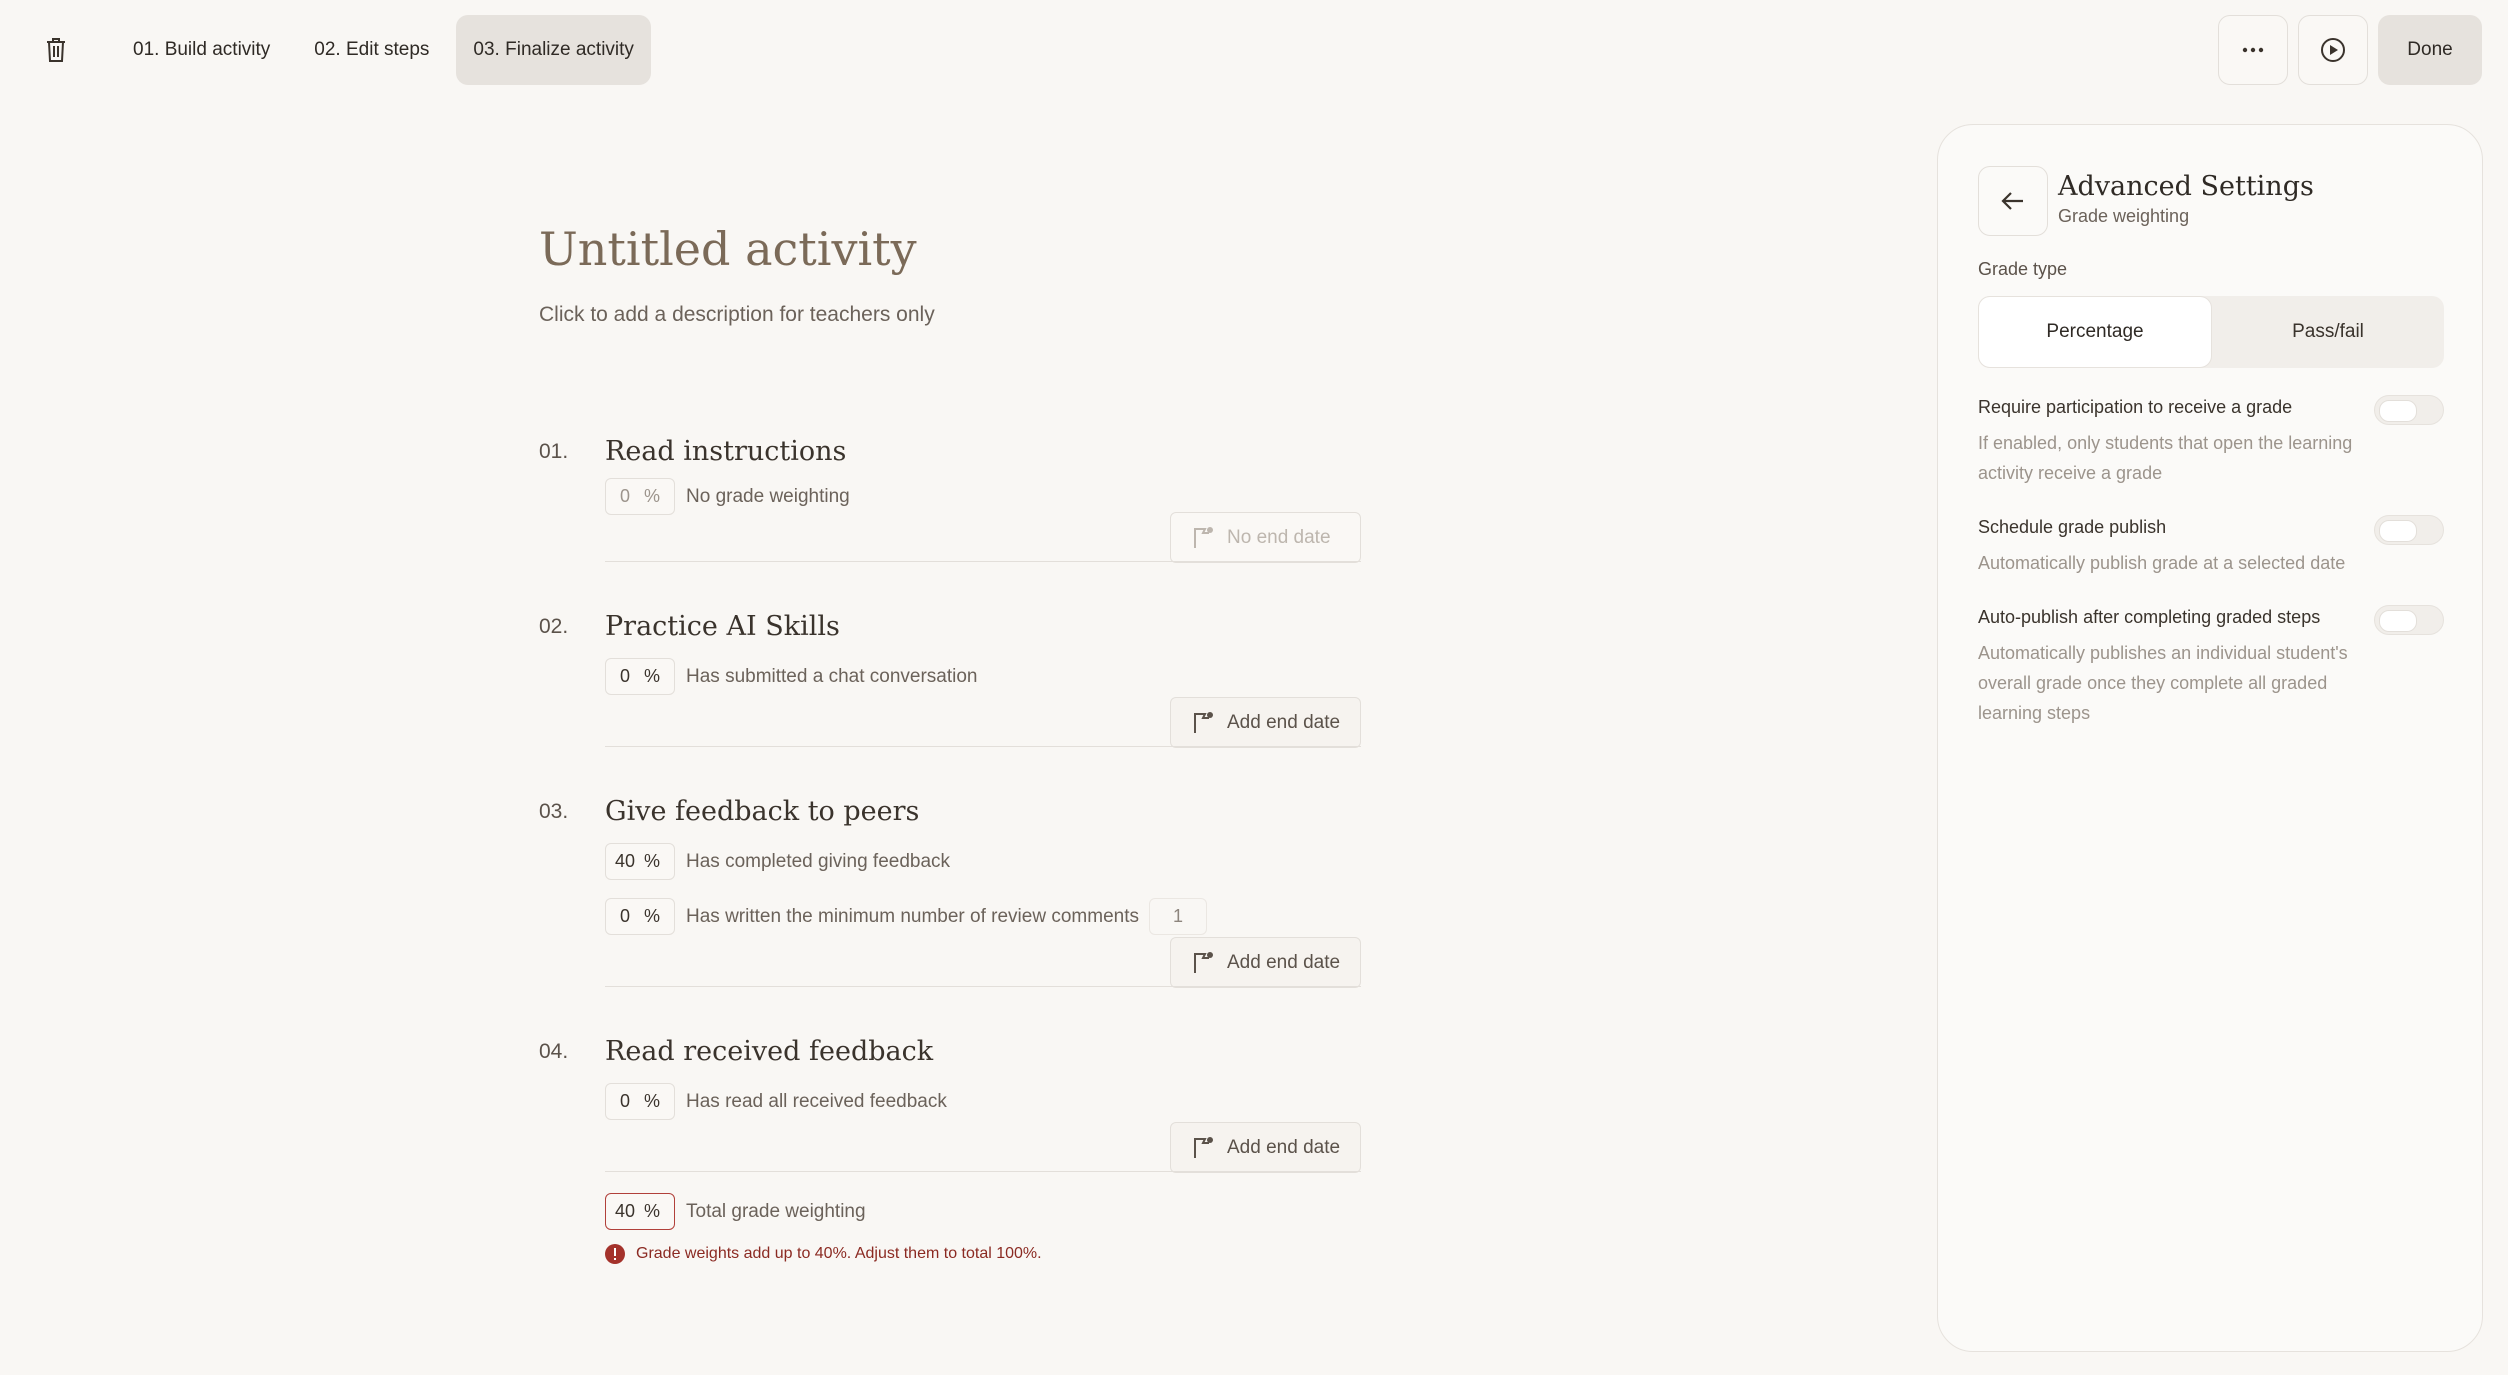 The image size is (2508, 1375). I want to click on total-row: 40% Total grade weighting, so click(735, 1211).